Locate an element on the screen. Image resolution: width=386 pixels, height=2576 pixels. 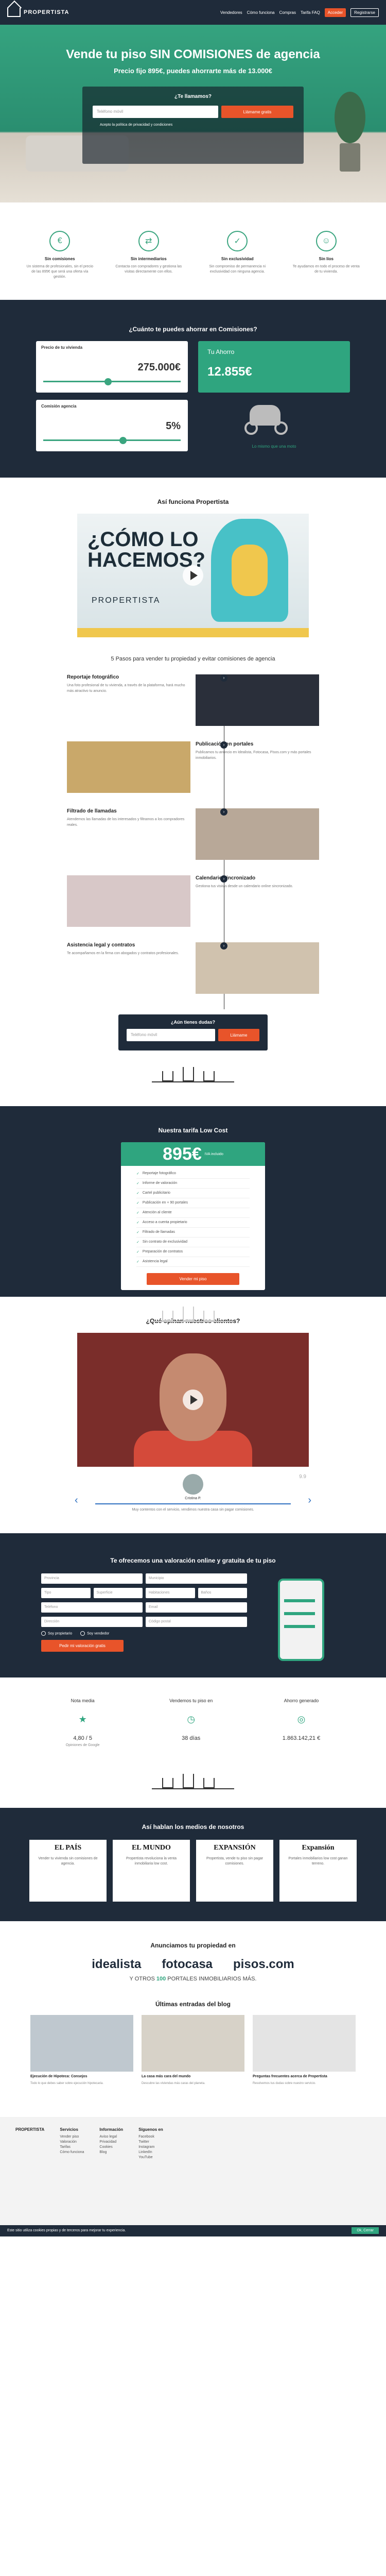
price-slider is located at coordinates (112, 382).